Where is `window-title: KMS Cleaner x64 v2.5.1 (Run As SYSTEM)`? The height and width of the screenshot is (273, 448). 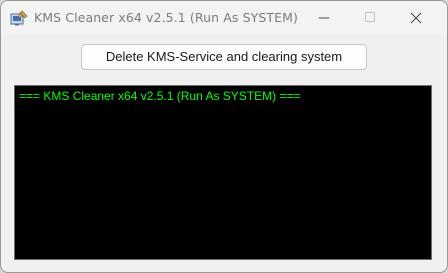 window-title: KMS Cleaner x64 v2.5.1 (Run As SYSTEM) is located at coordinates (166, 17).